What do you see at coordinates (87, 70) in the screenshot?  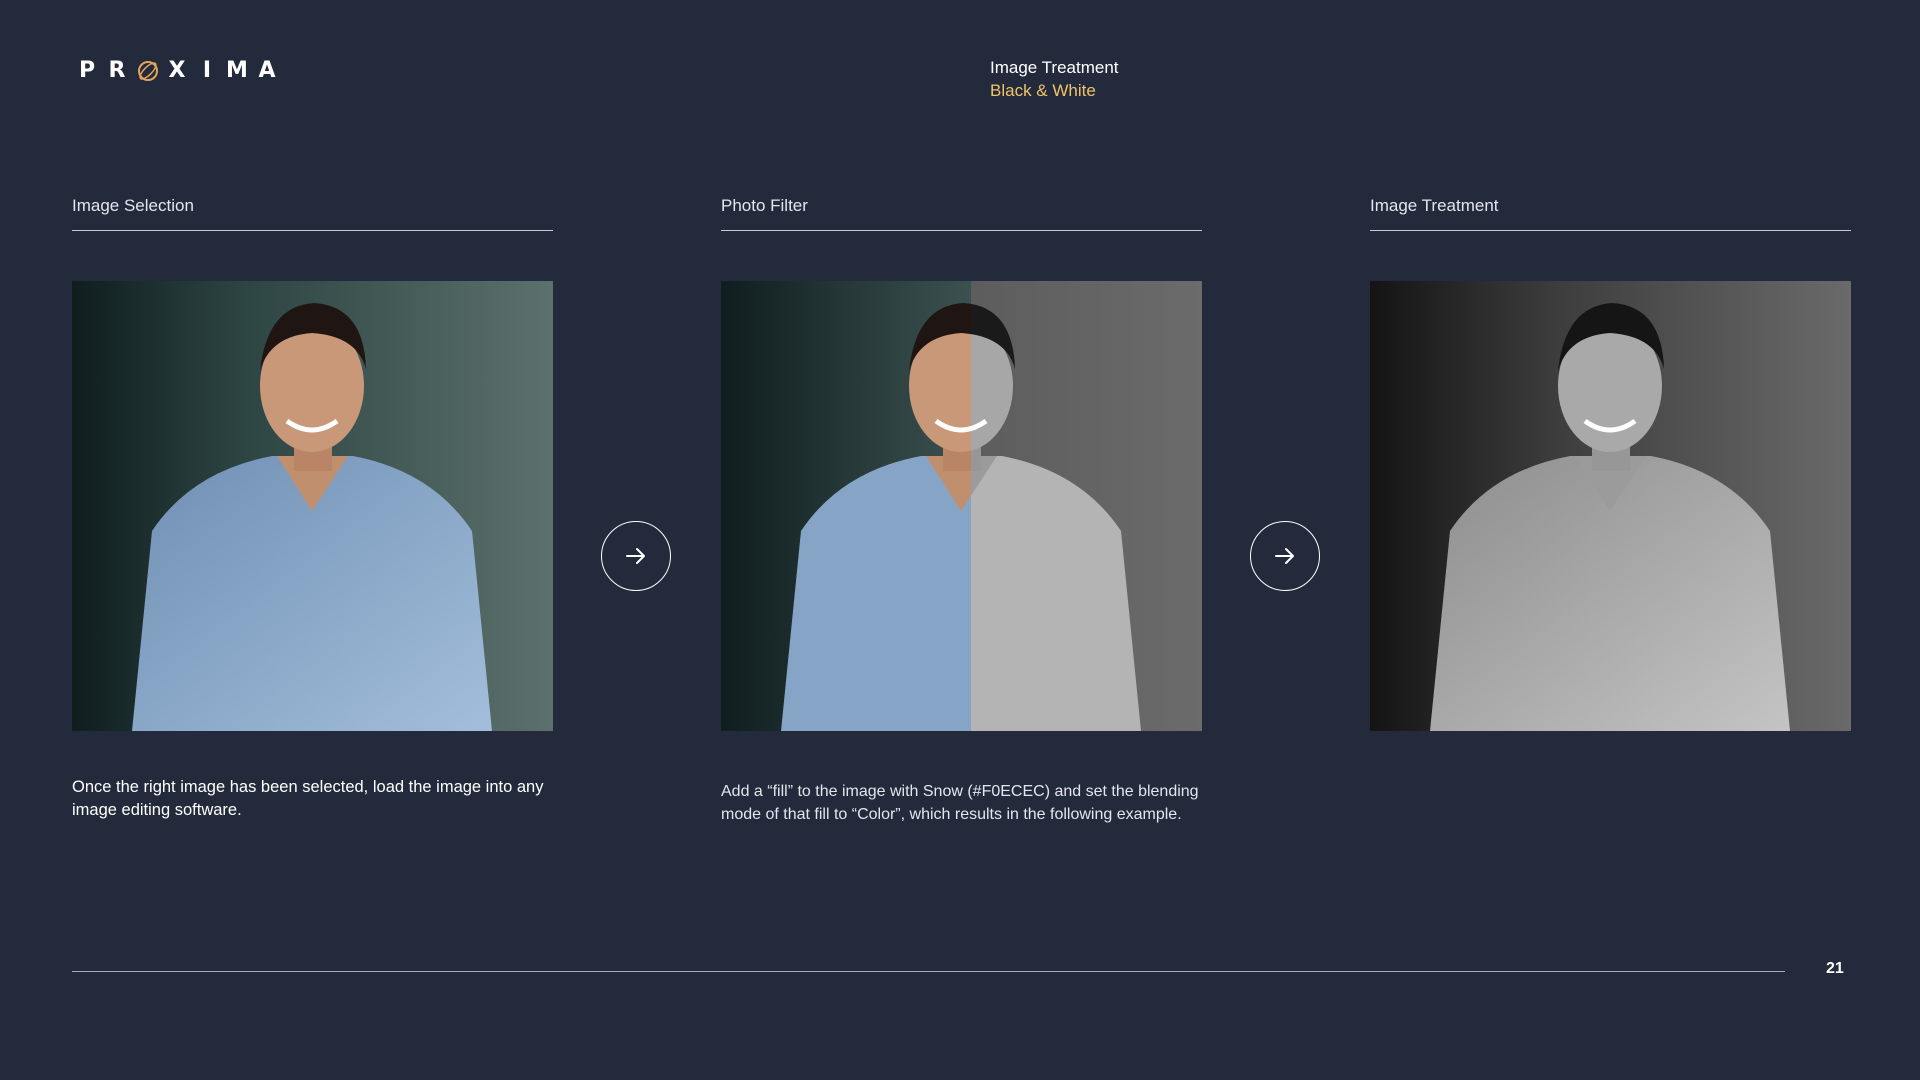 I see `logo-letter: P` at bounding box center [87, 70].